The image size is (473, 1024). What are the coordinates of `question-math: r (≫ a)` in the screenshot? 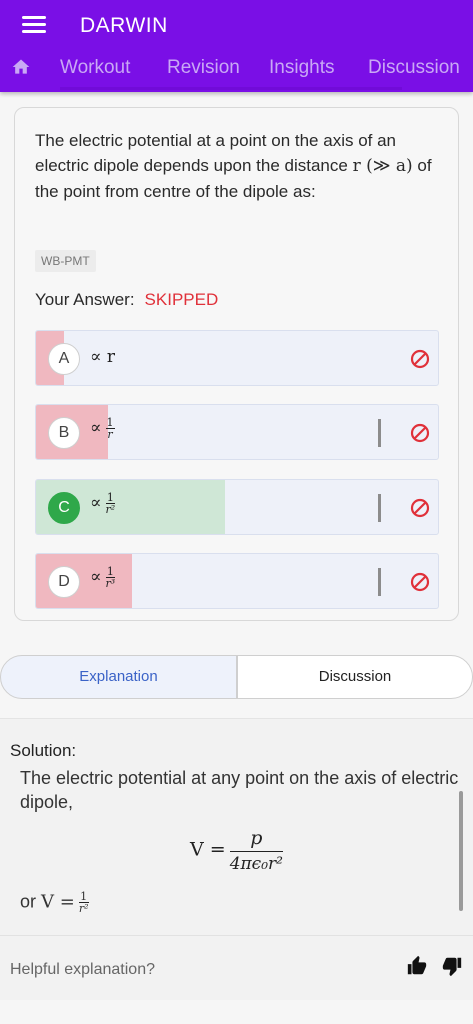 It's located at (382, 166).